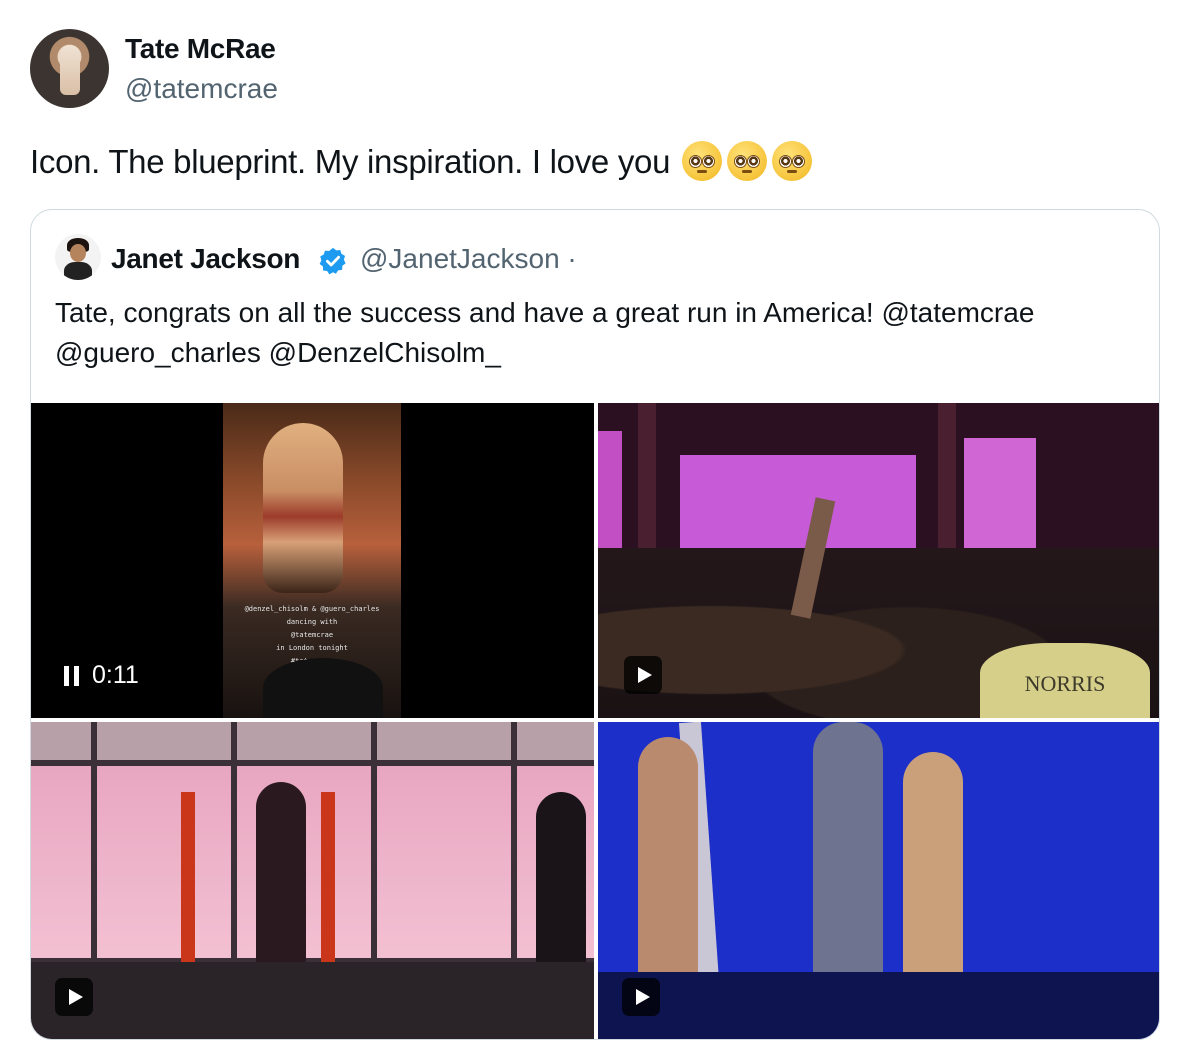 The image size is (1184, 1063). I want to click on verified-badge-icon, so click(332, 261).